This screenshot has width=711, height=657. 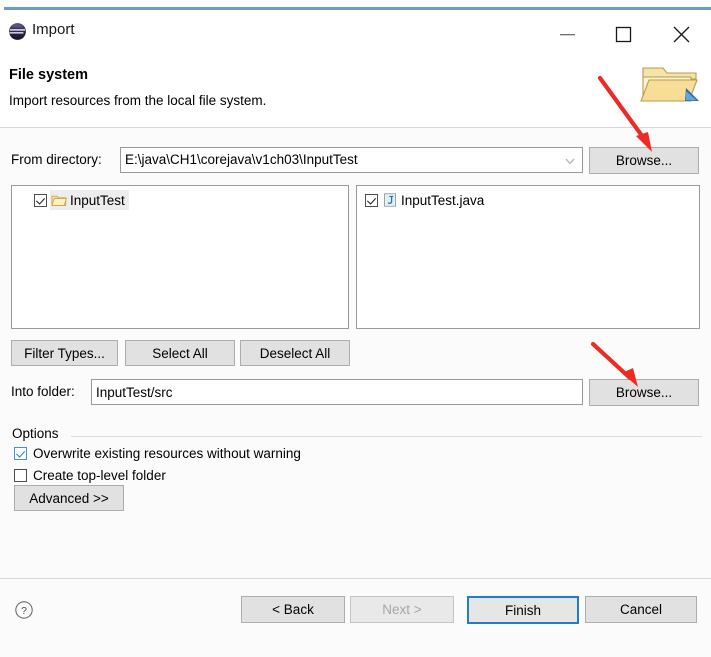 What do you see at coordinates (355, 34) in the screenshot?
I see `title-bar: Import` at bounding box center [355, 34].